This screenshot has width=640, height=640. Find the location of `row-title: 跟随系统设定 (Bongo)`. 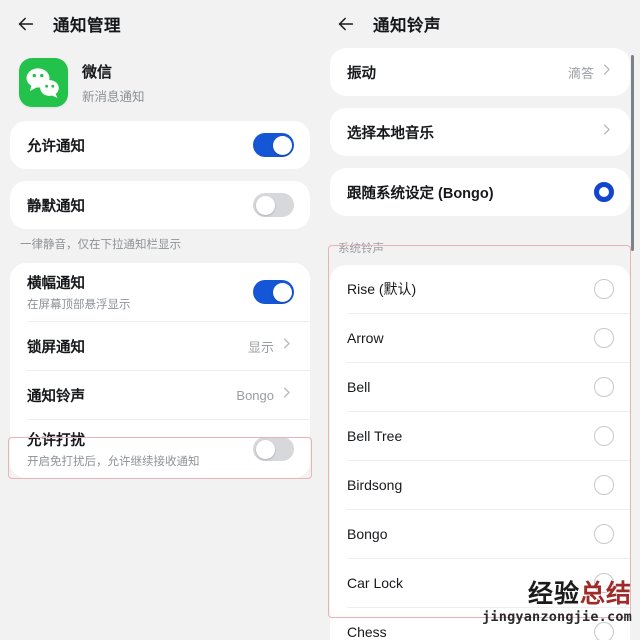

row-title: 跟随系统设定 (Bongo) is located at coordinates (420, 193).